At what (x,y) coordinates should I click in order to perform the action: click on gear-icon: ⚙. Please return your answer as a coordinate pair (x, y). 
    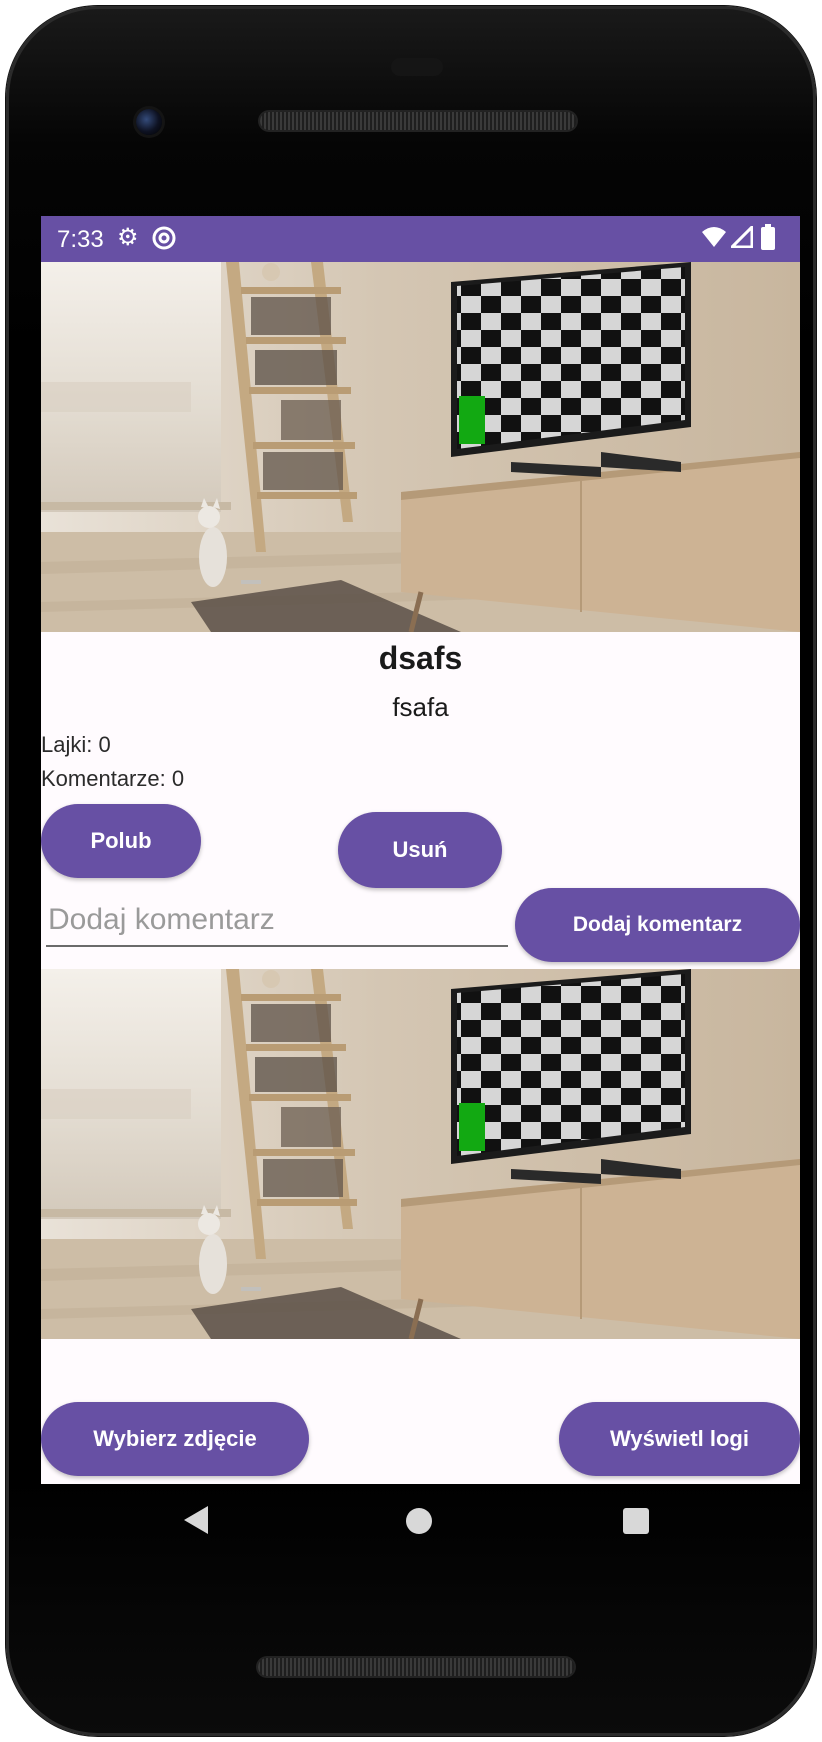
    Looking at the image, I should click on (128, 237).